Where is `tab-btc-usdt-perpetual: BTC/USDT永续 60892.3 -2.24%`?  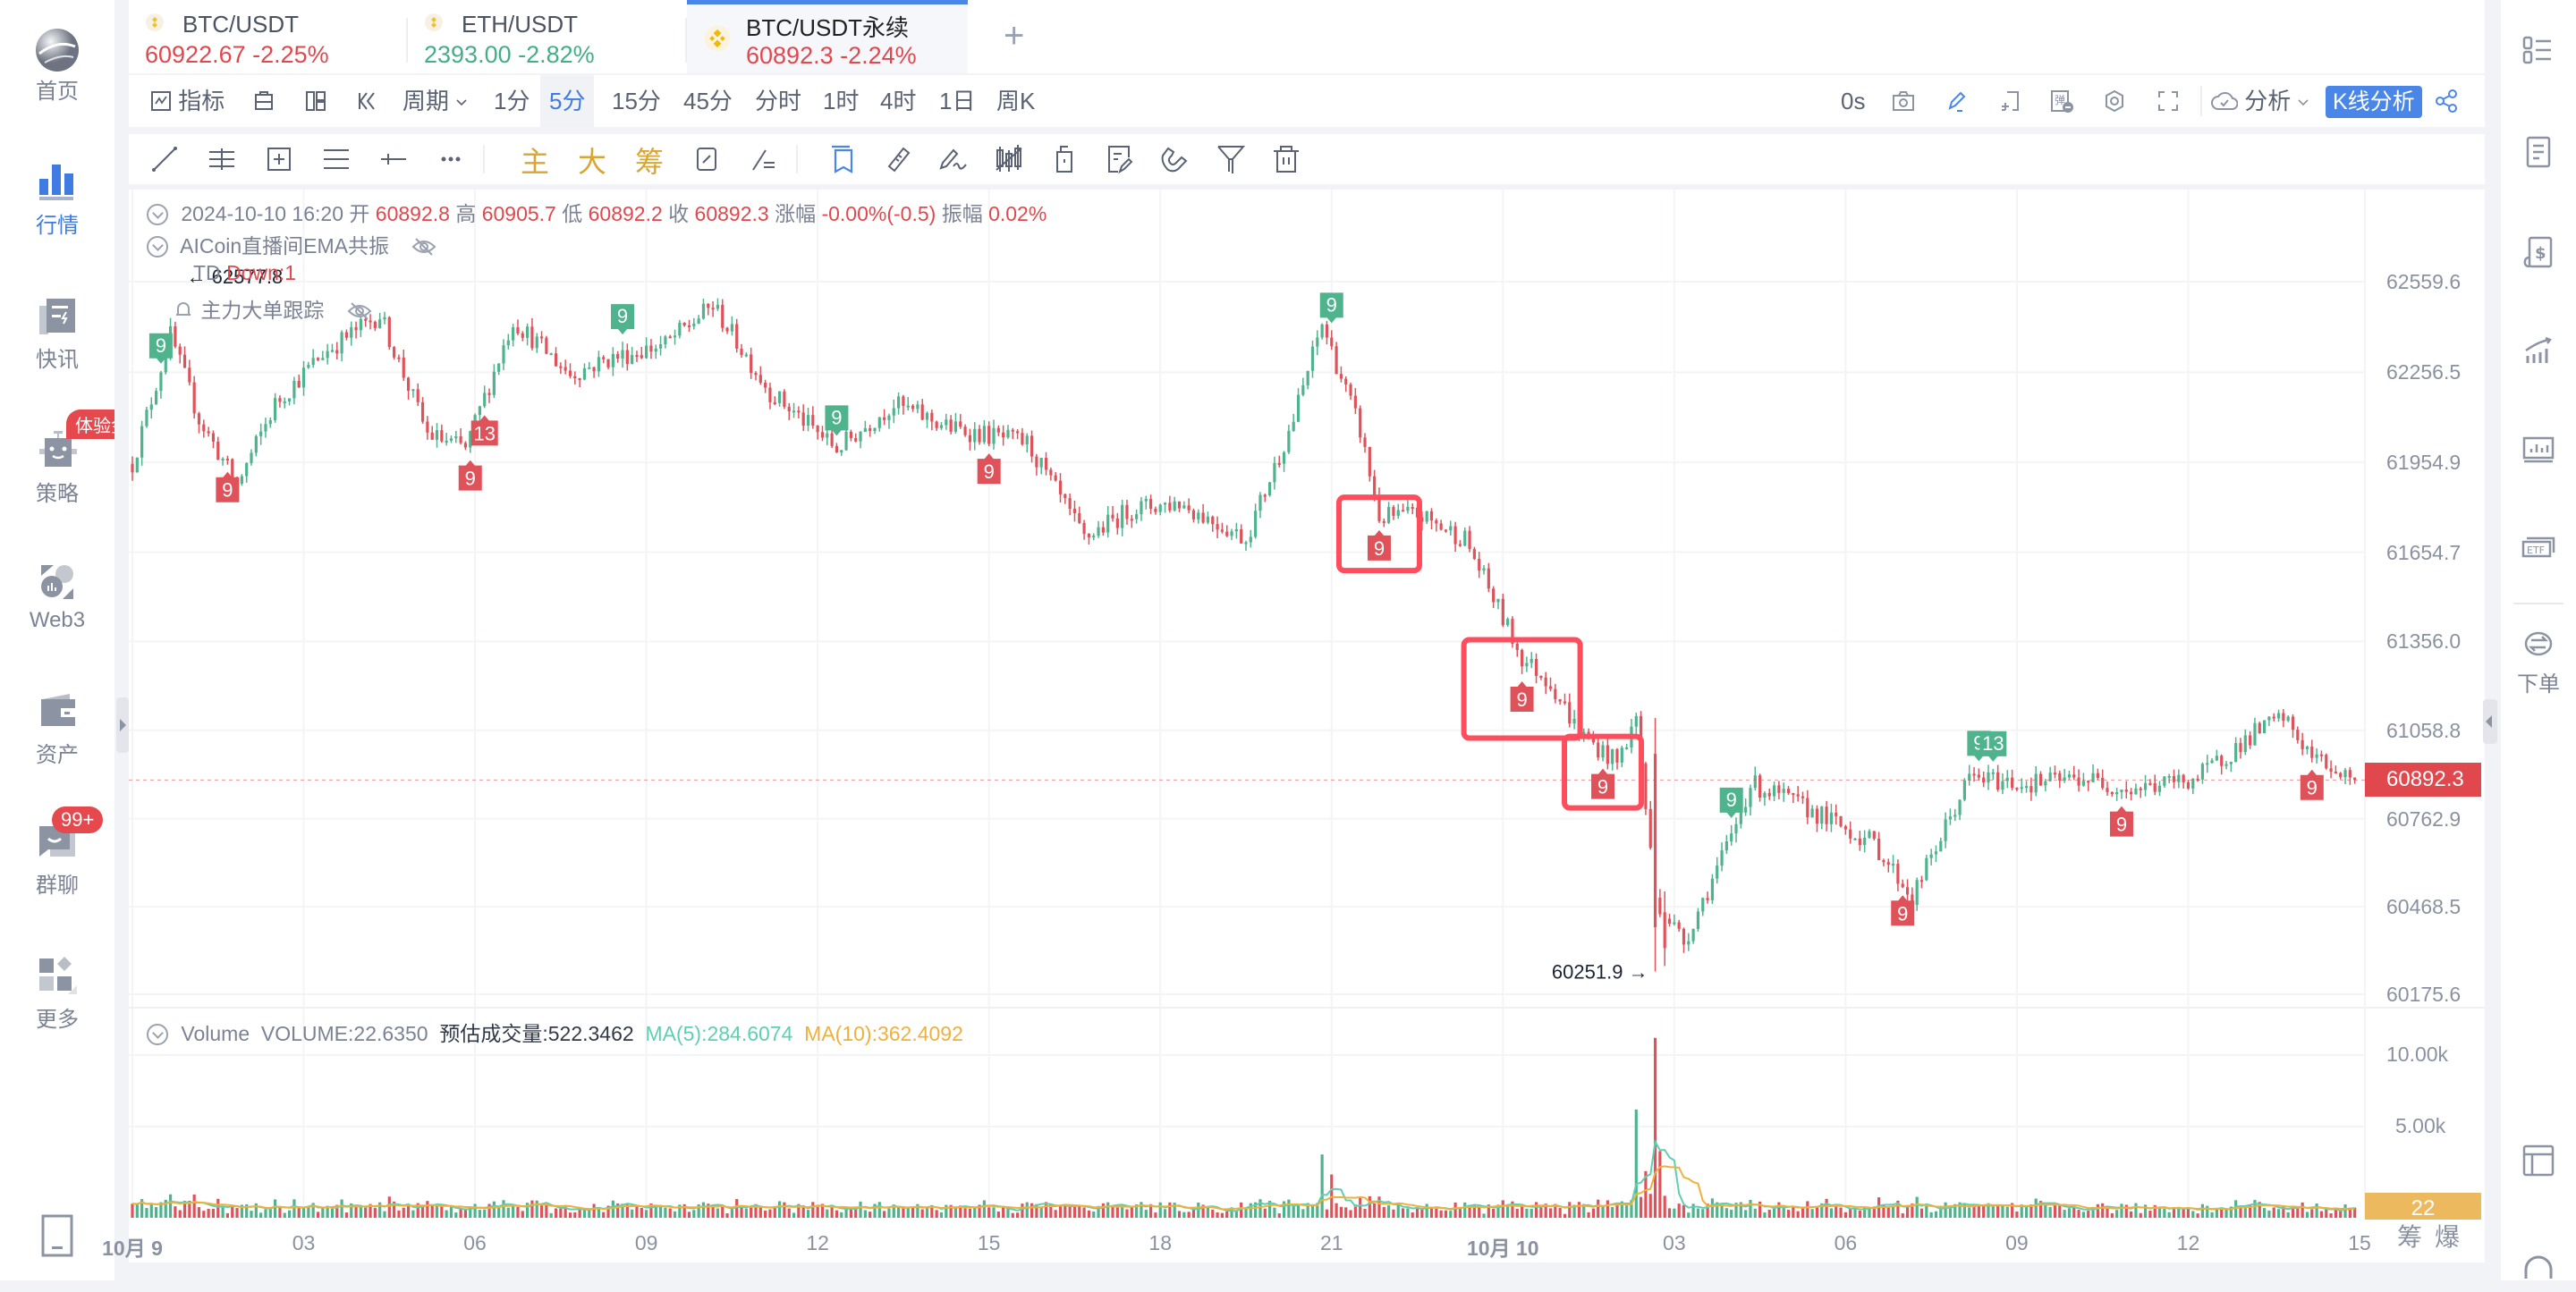 tab-btc-usdt-perpetual: BTC/USDT永续 60892.3 -2.24% is located at coordinates (827, 36).